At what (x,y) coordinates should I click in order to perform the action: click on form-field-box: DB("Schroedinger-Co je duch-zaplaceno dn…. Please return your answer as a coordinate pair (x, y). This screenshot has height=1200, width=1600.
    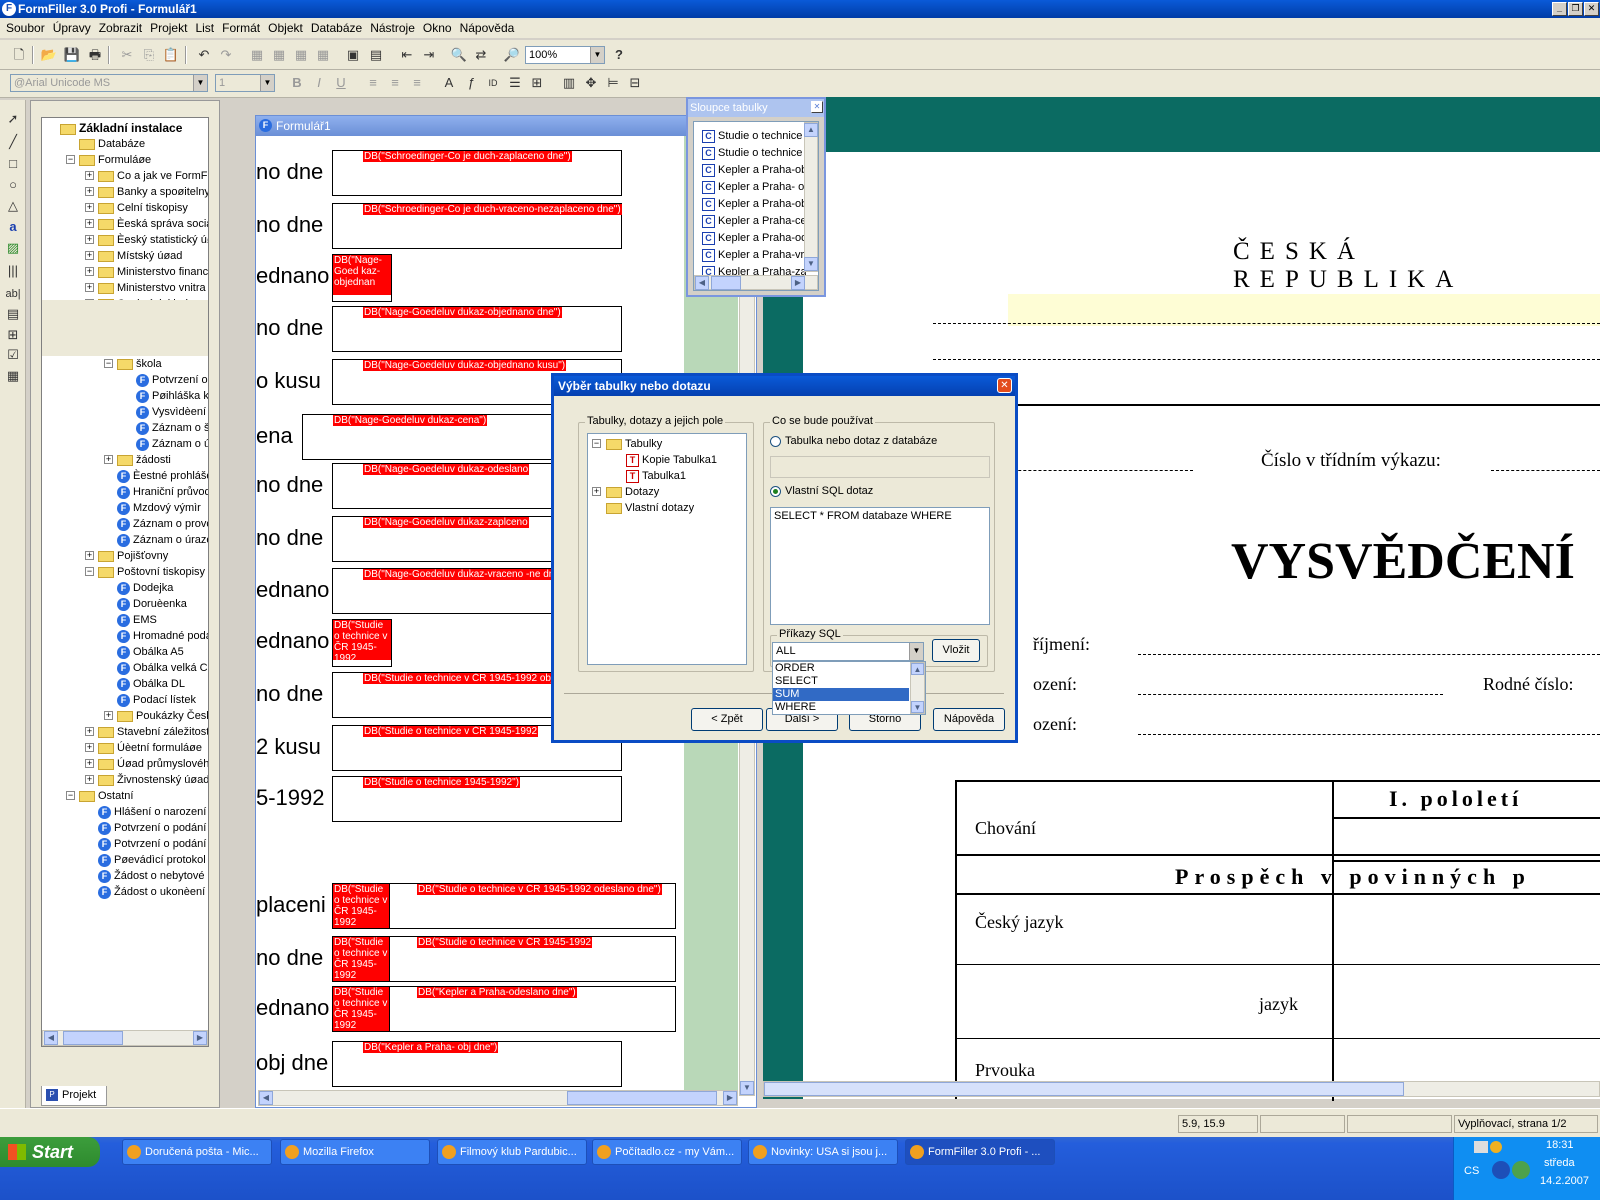
    Looking at the image, I should click on (477, 173).